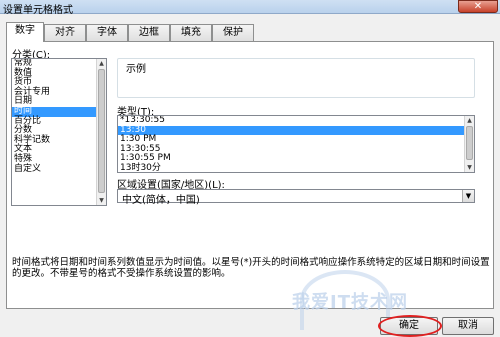  Describe the element at coordinates (468, 326) in the screenshot. I see `cancel-button: 取消` at that location.